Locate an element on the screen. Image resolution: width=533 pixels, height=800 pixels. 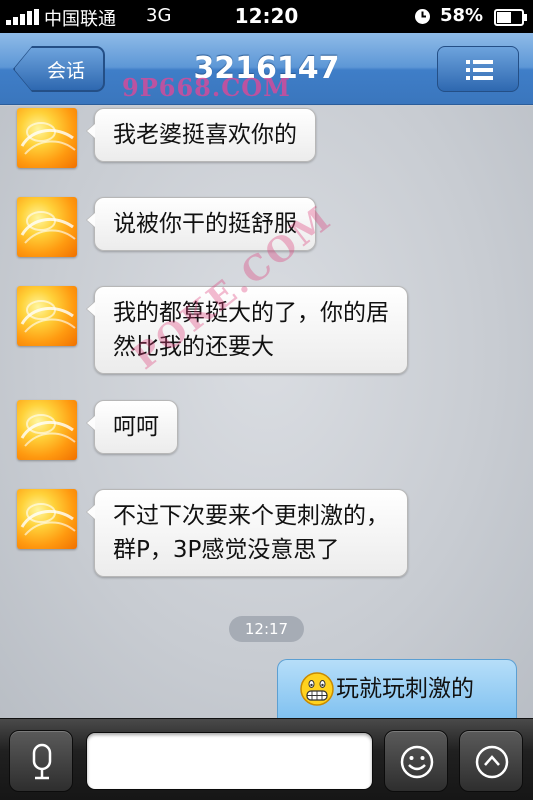
message-text: 我老婆挺喜欢你的 is located at coordinates (205, 135).